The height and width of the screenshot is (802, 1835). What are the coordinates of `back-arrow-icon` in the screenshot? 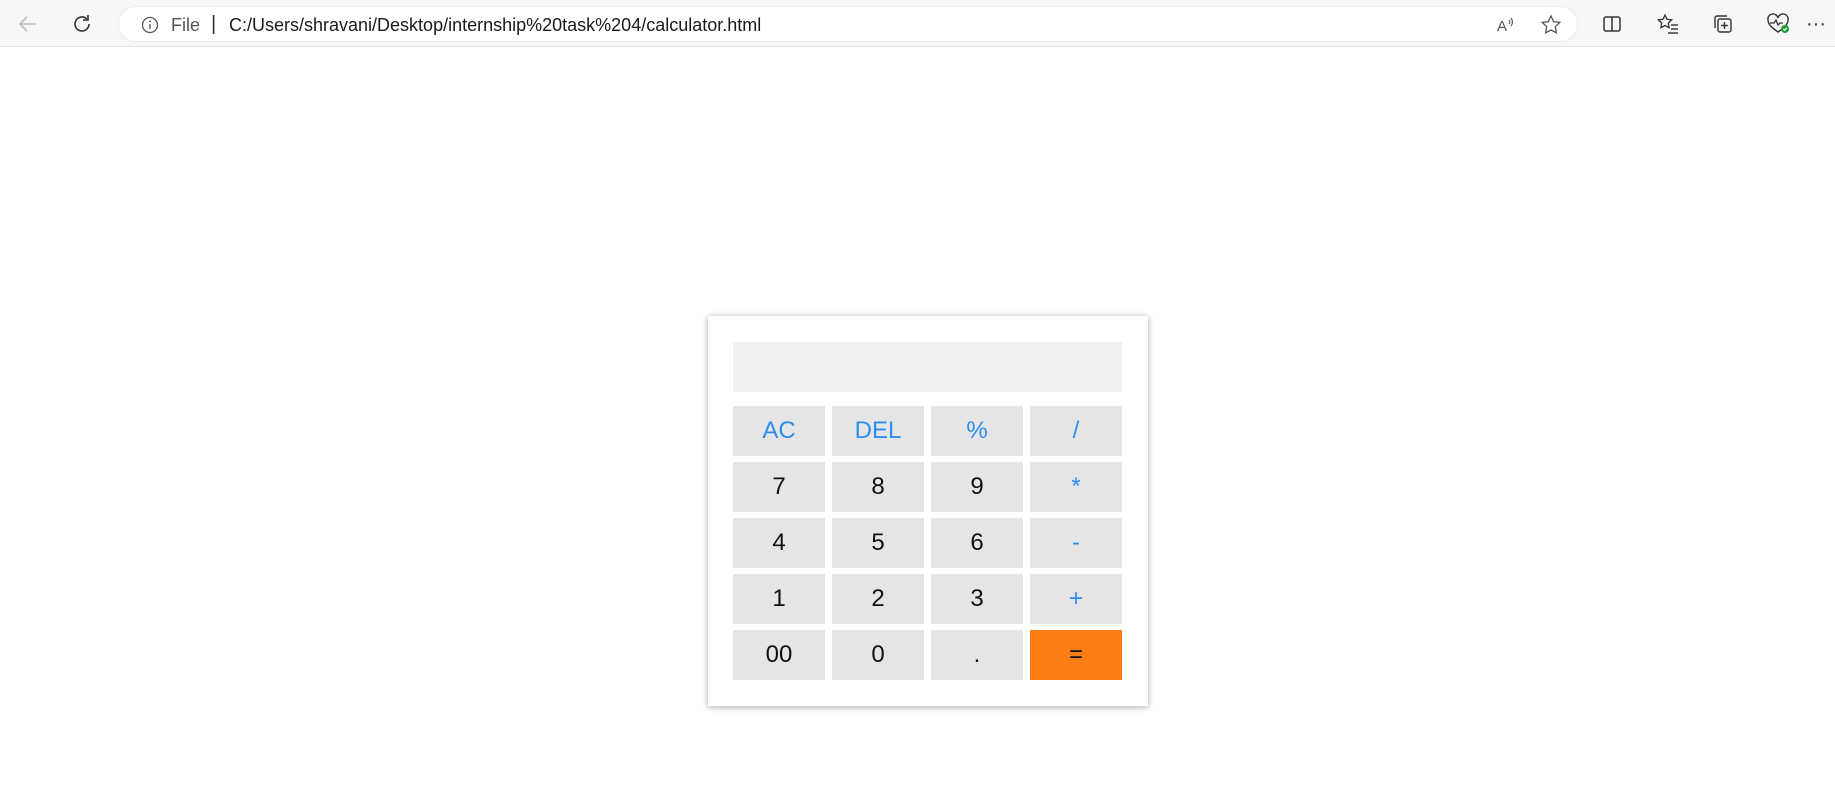 It's located at (27, 24).